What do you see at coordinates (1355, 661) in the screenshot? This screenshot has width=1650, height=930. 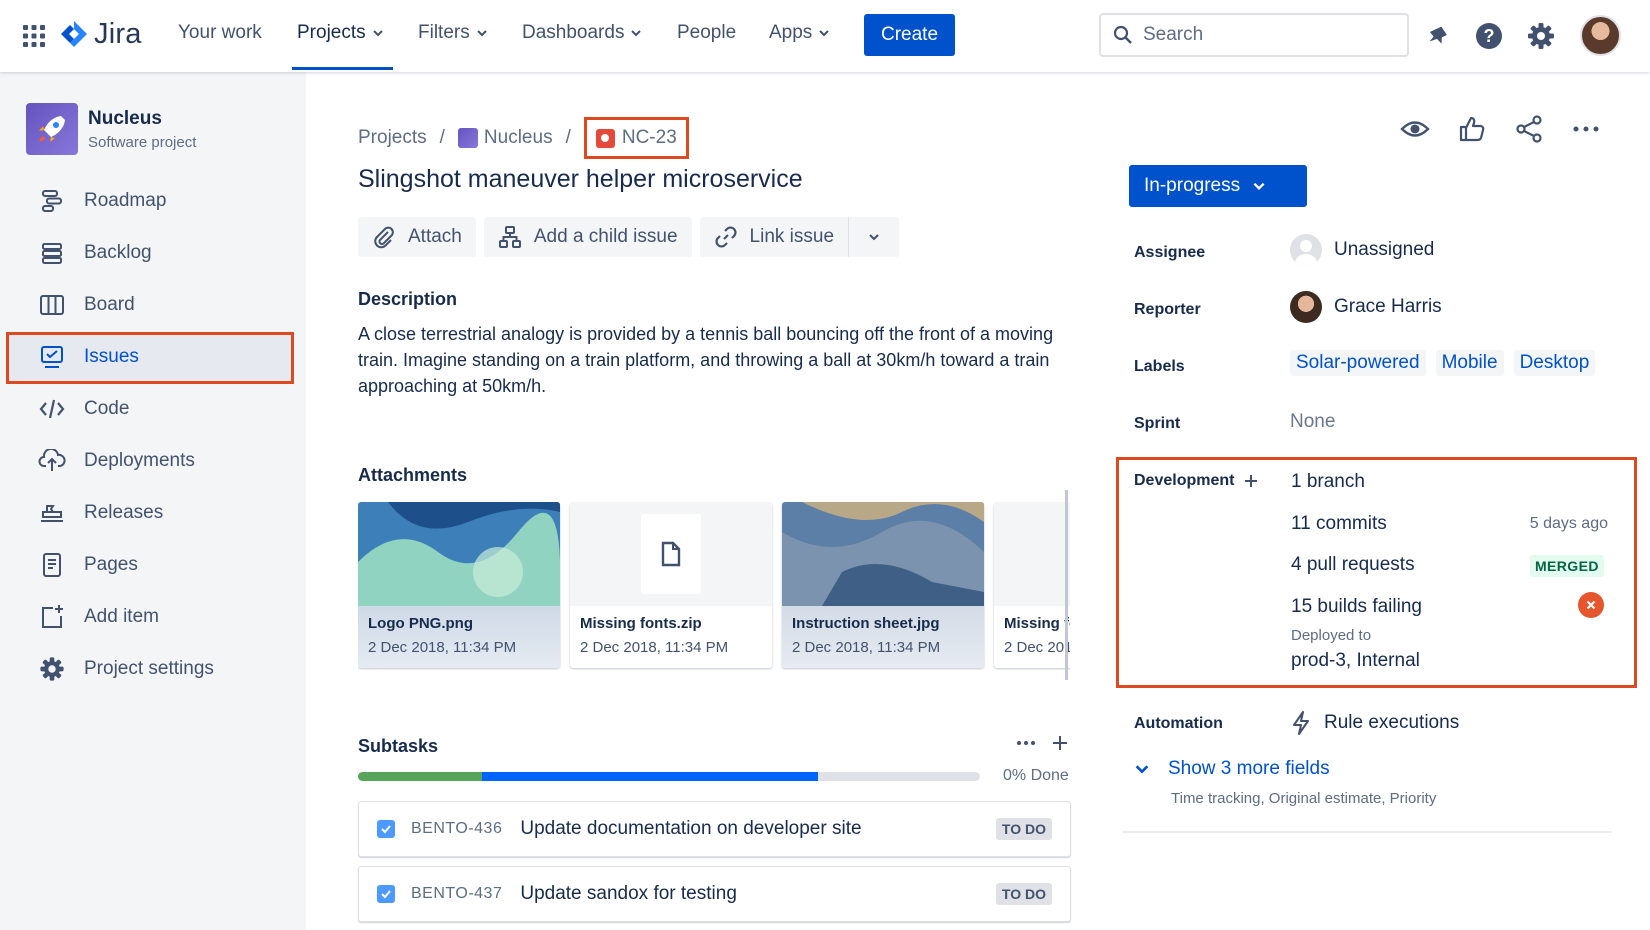 I see `dev-deployed-value: prod-3, Internal` at bounding box center [1355, 661].